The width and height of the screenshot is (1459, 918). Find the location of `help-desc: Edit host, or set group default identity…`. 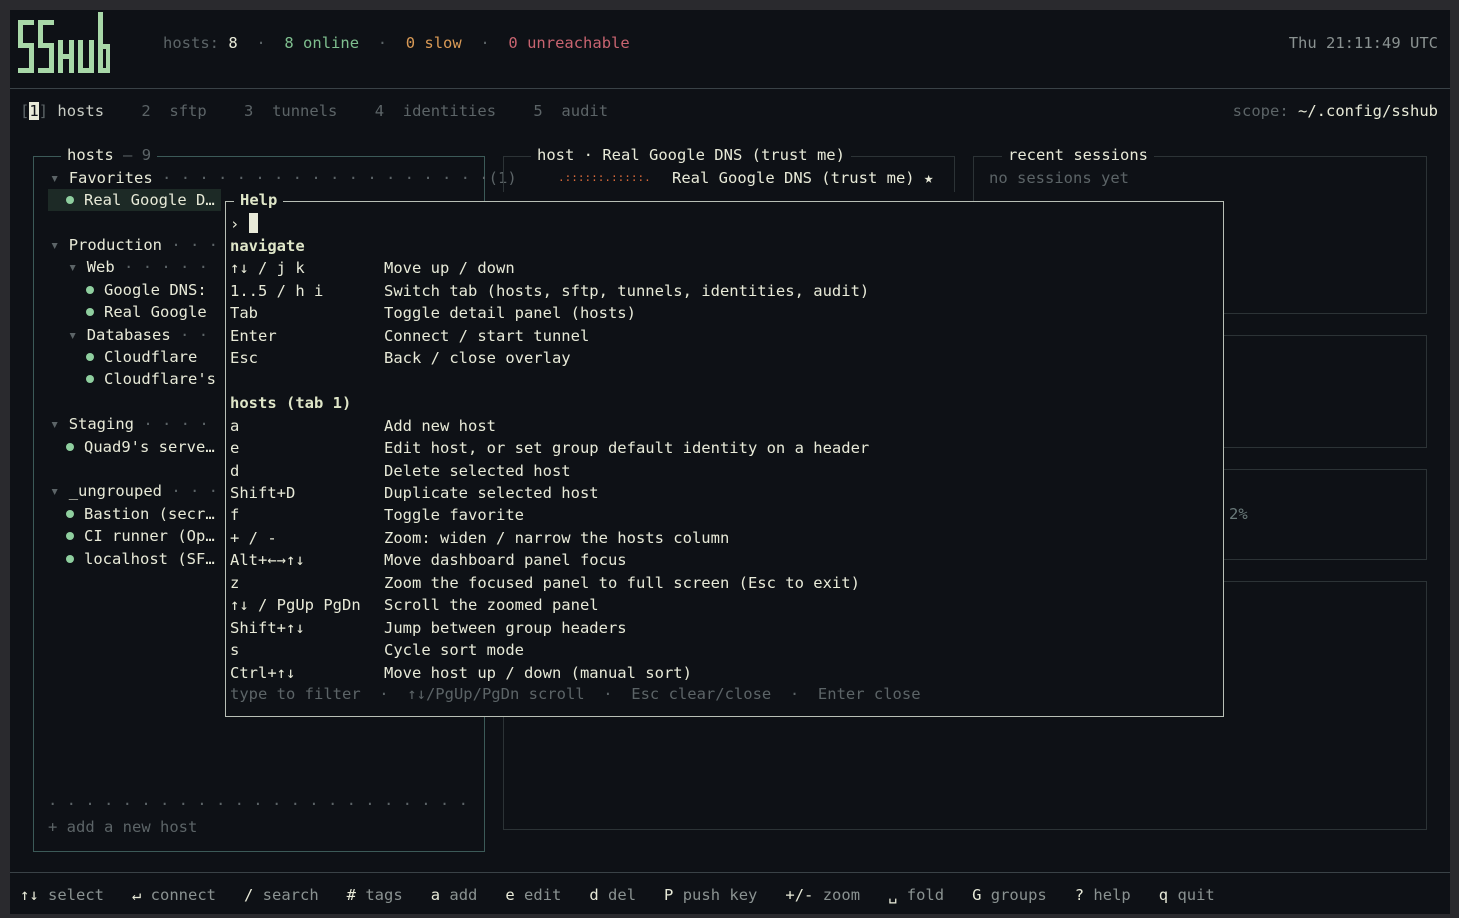

help-desc: Edit host, or set group default identity… is located at coordinates (627, 448).